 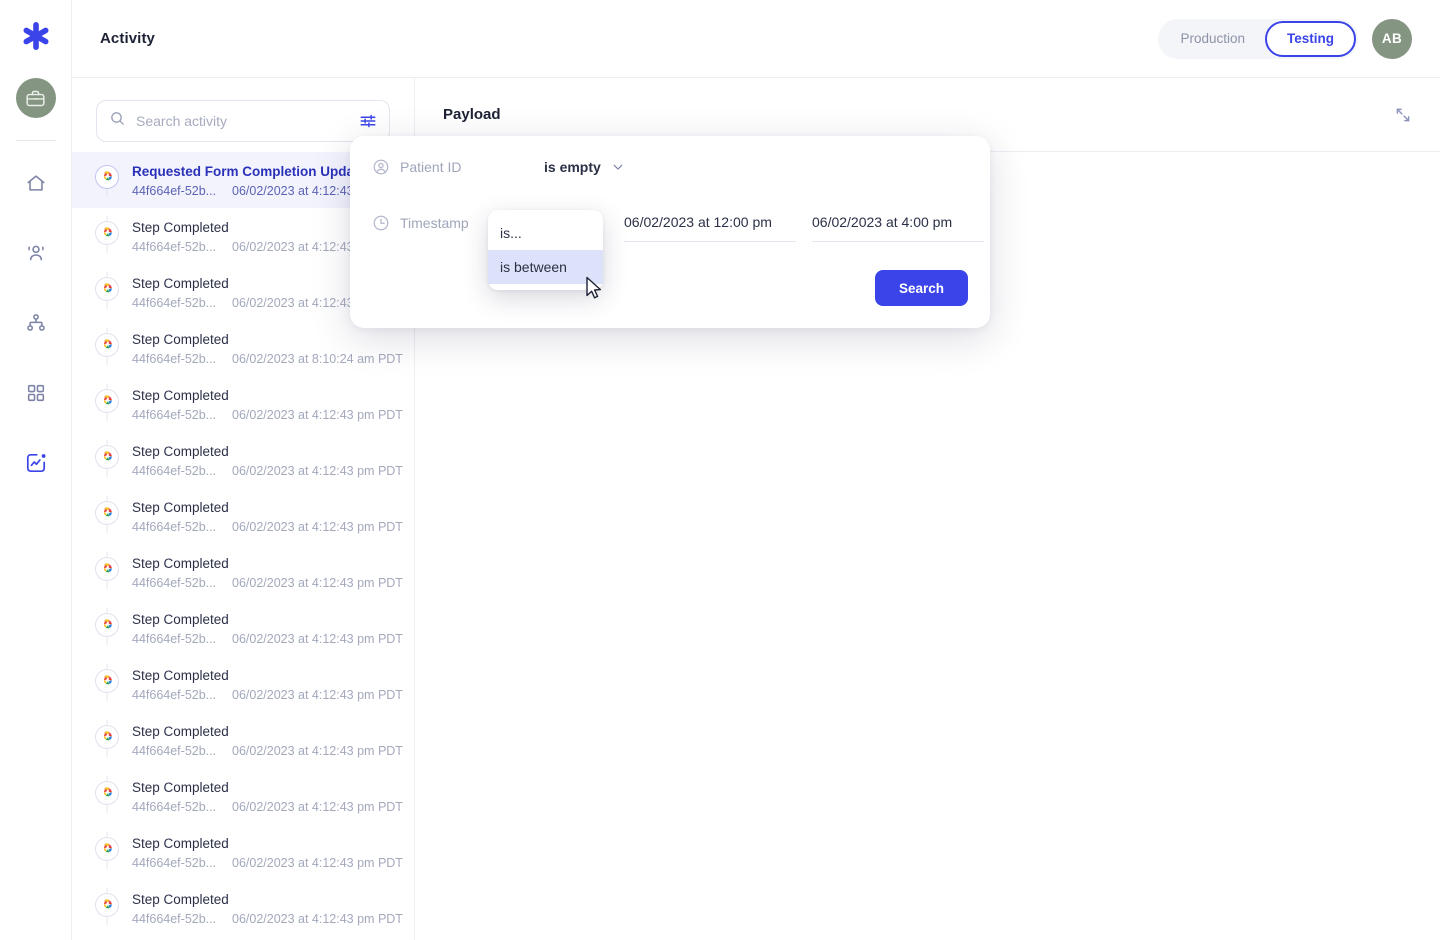 I want to click on clock-icon, so click(x=381, y=223).